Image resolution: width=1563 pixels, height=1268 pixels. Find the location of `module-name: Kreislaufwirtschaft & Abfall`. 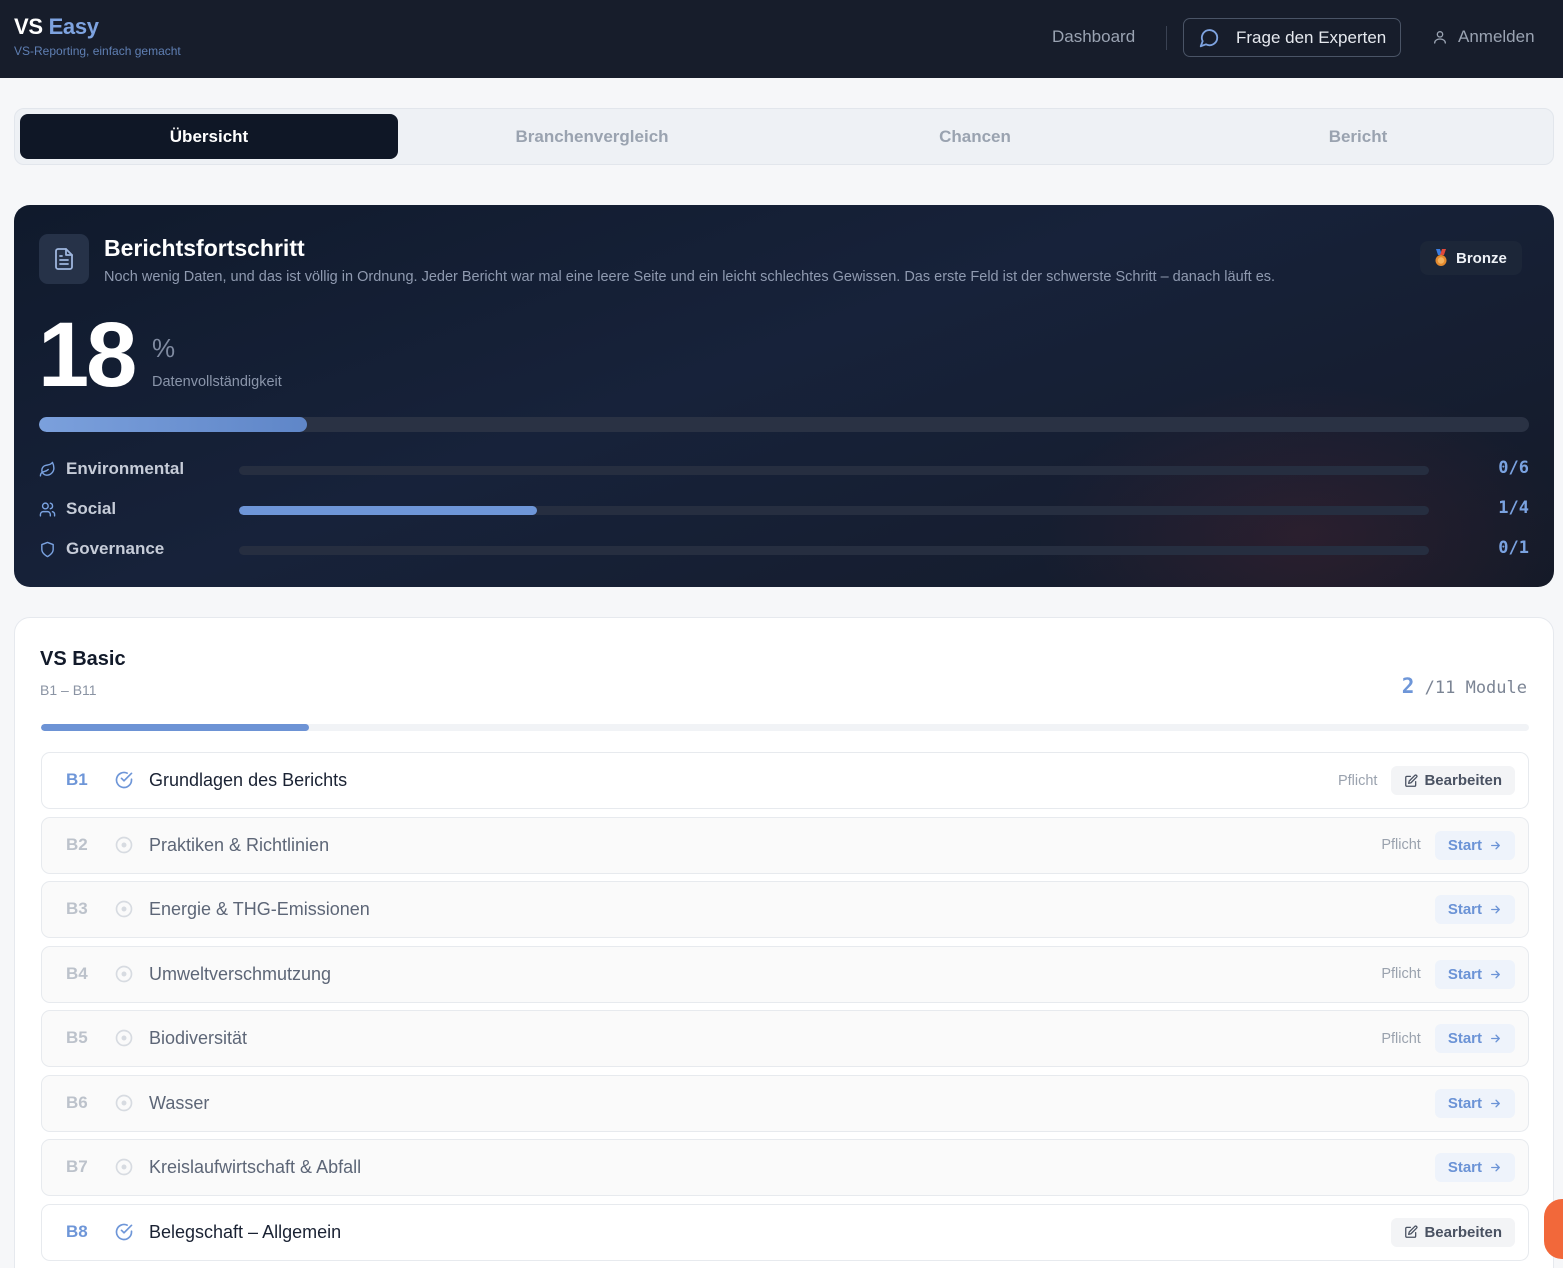

module-name: Kreislaufwirtschaft & Abfall is located at coordinates (255, 1167).